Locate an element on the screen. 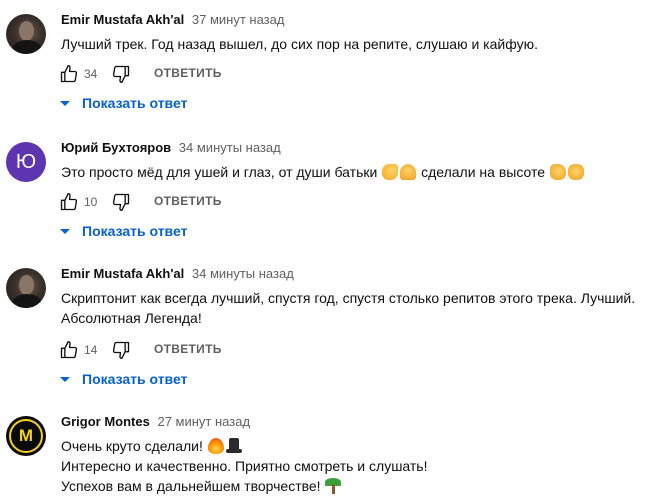 The width and height of the screenshot is (654, 503). comment-time: 27 минут назад is located at coordinates (203, 421).